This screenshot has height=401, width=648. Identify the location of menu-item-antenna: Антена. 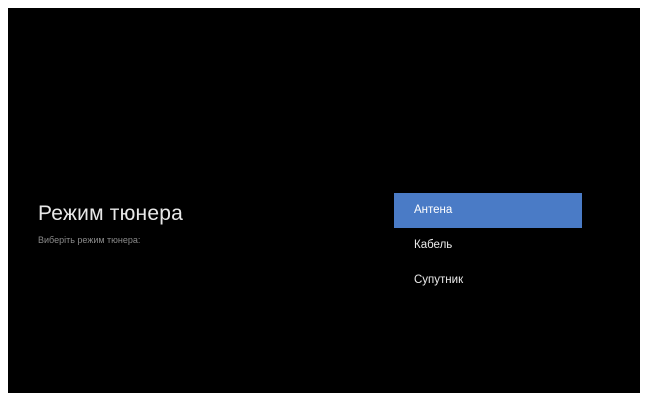
(488, 210).